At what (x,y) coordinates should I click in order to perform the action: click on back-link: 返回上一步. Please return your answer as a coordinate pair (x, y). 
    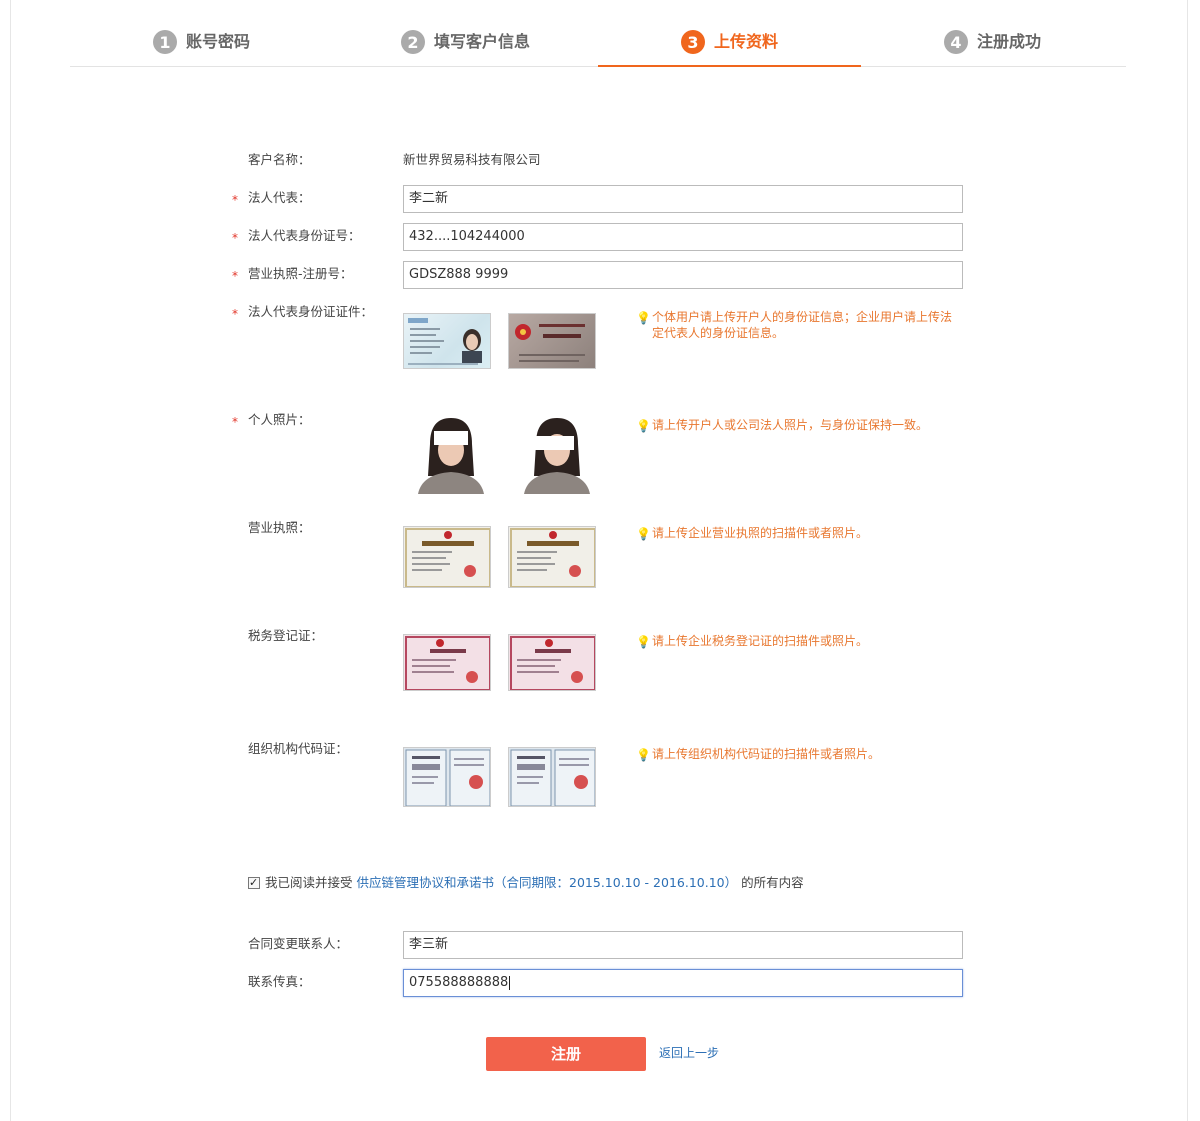
    Looking at the image, I should click on (689, 1052).